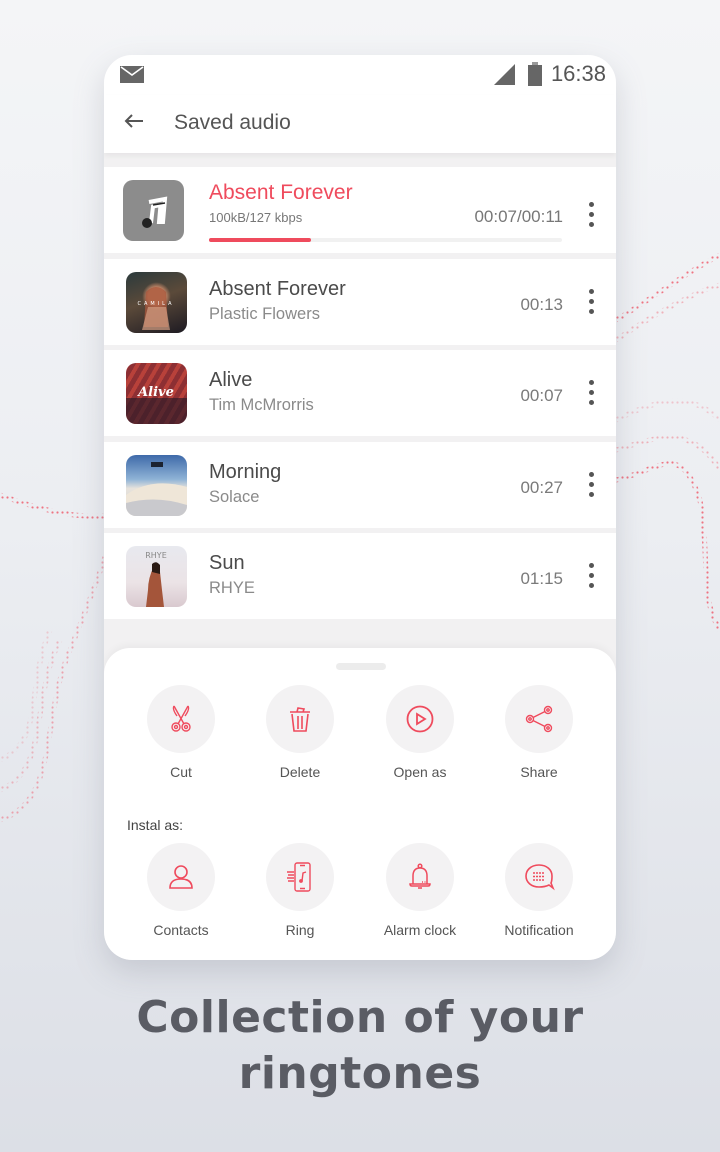 The width and height of the screenshot is (720, 1152). Describe the element at coordinates (420, 890) in the screenshot. I see `install-alarm-button: Alarm clock` at that location.